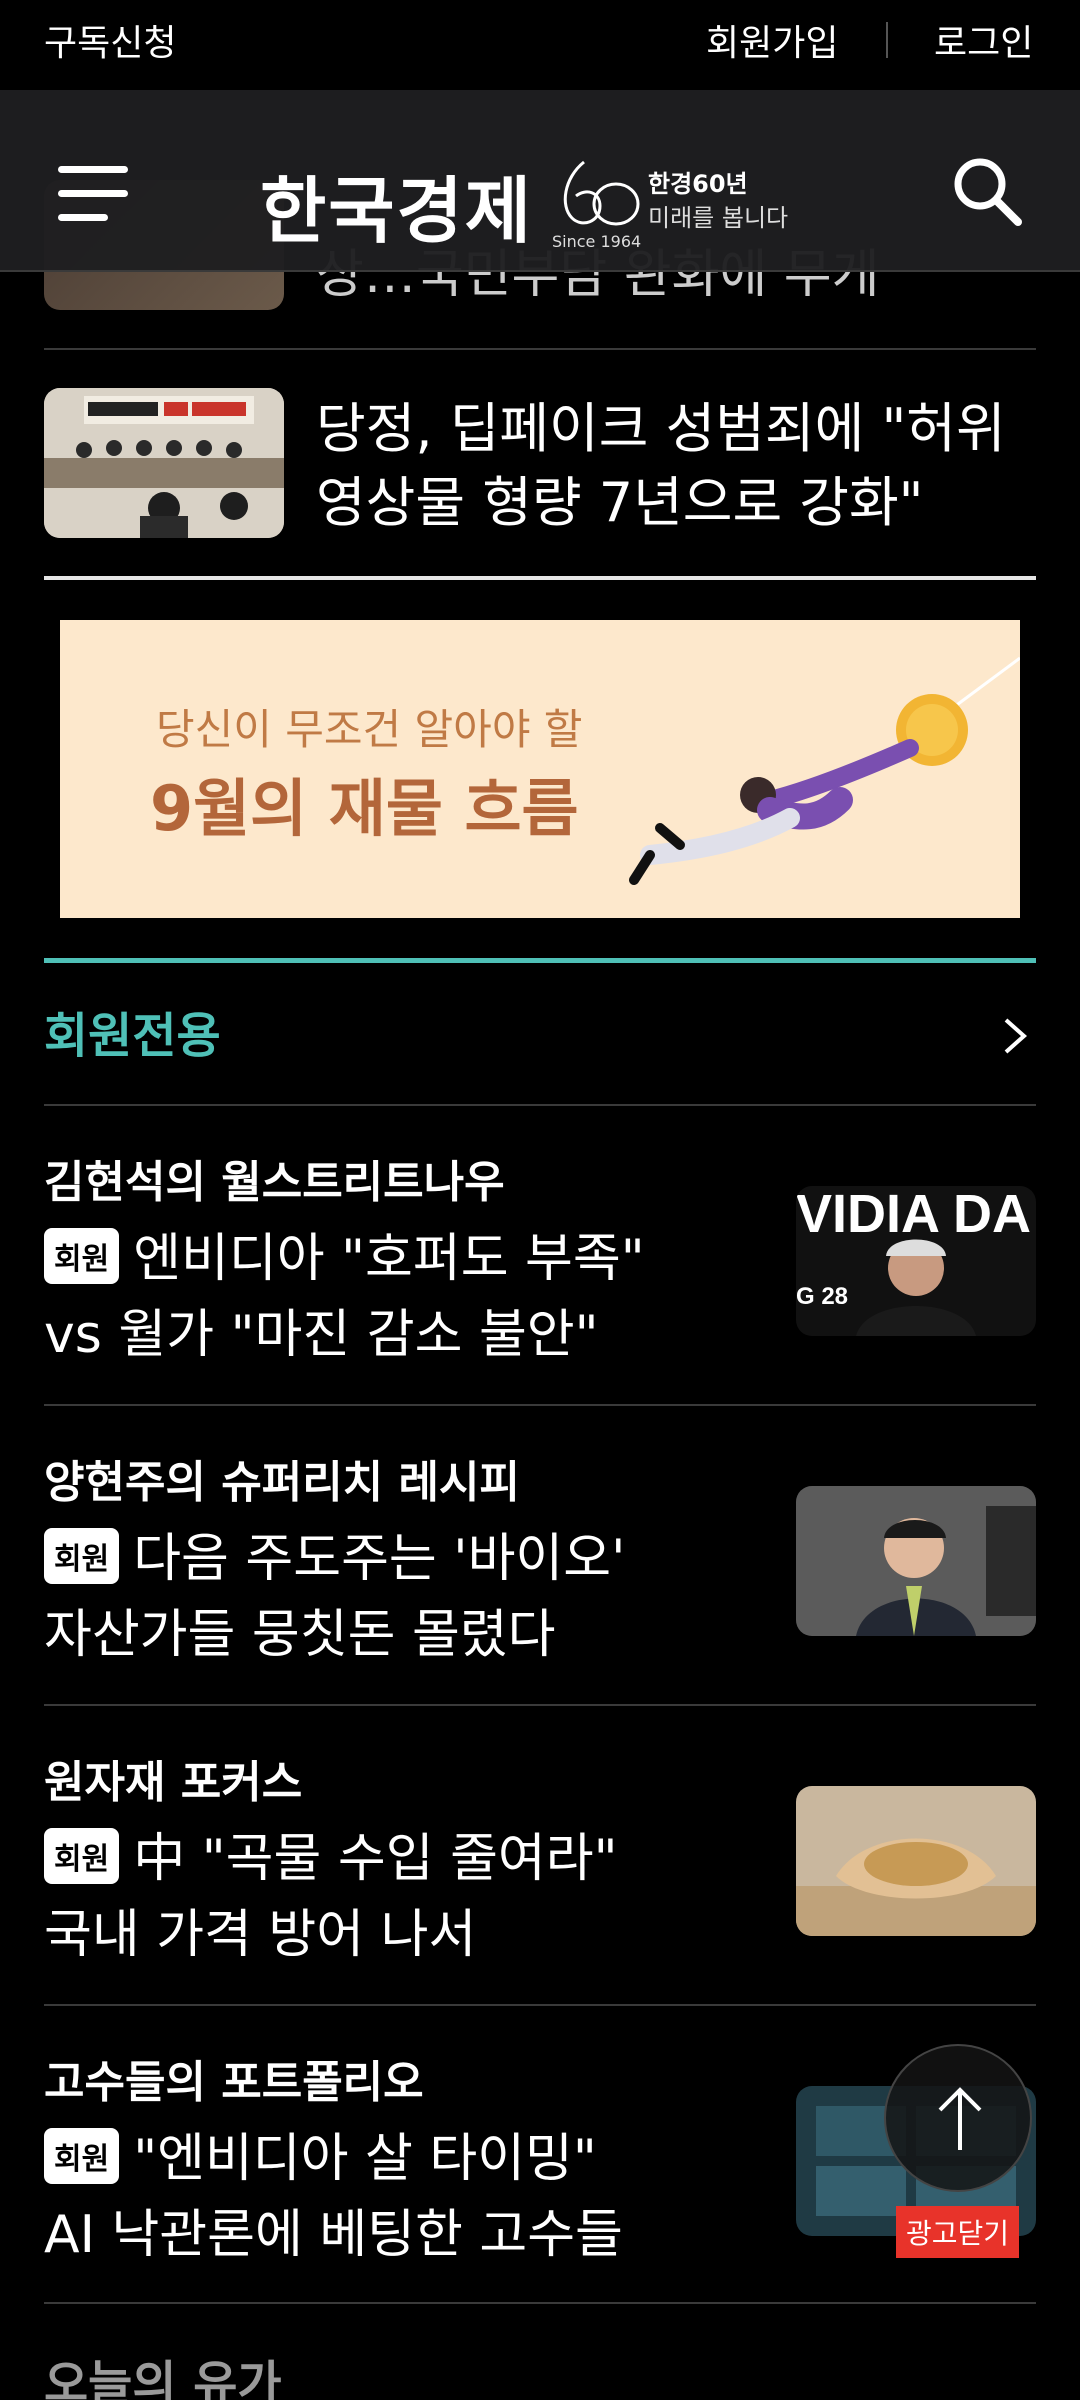 This screenshot has width=1080, height=2400. Describe the element at coordinates (916, 1261) in the screenshot. I see `article-thumbnail: VIDIA DA G 28` at that location.